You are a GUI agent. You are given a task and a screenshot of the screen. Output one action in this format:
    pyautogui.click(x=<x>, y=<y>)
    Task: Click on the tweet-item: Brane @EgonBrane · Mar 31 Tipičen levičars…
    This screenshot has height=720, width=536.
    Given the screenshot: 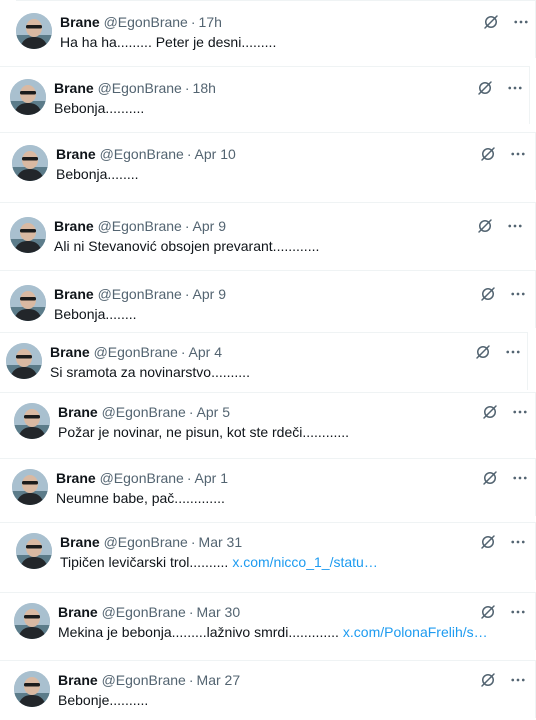 What is the action you would take?
    pyautogui.click(x=268, y=551)
    